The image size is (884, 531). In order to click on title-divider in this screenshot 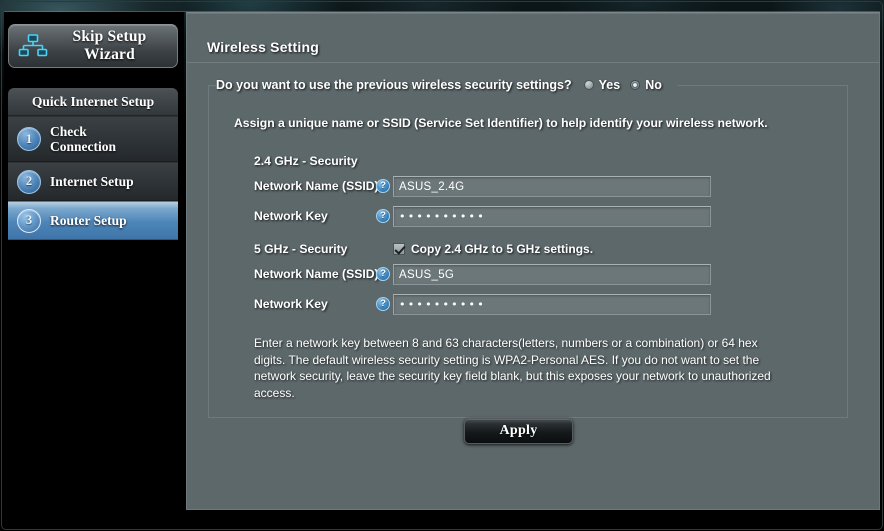, I will do `click(533, 62)`.